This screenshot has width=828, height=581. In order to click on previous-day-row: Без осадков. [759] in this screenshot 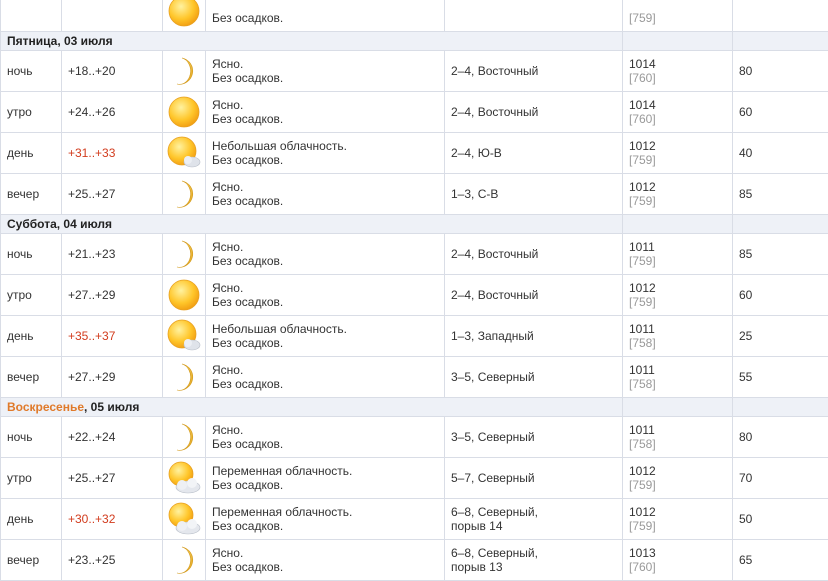, I will do `click(414, 16)`.